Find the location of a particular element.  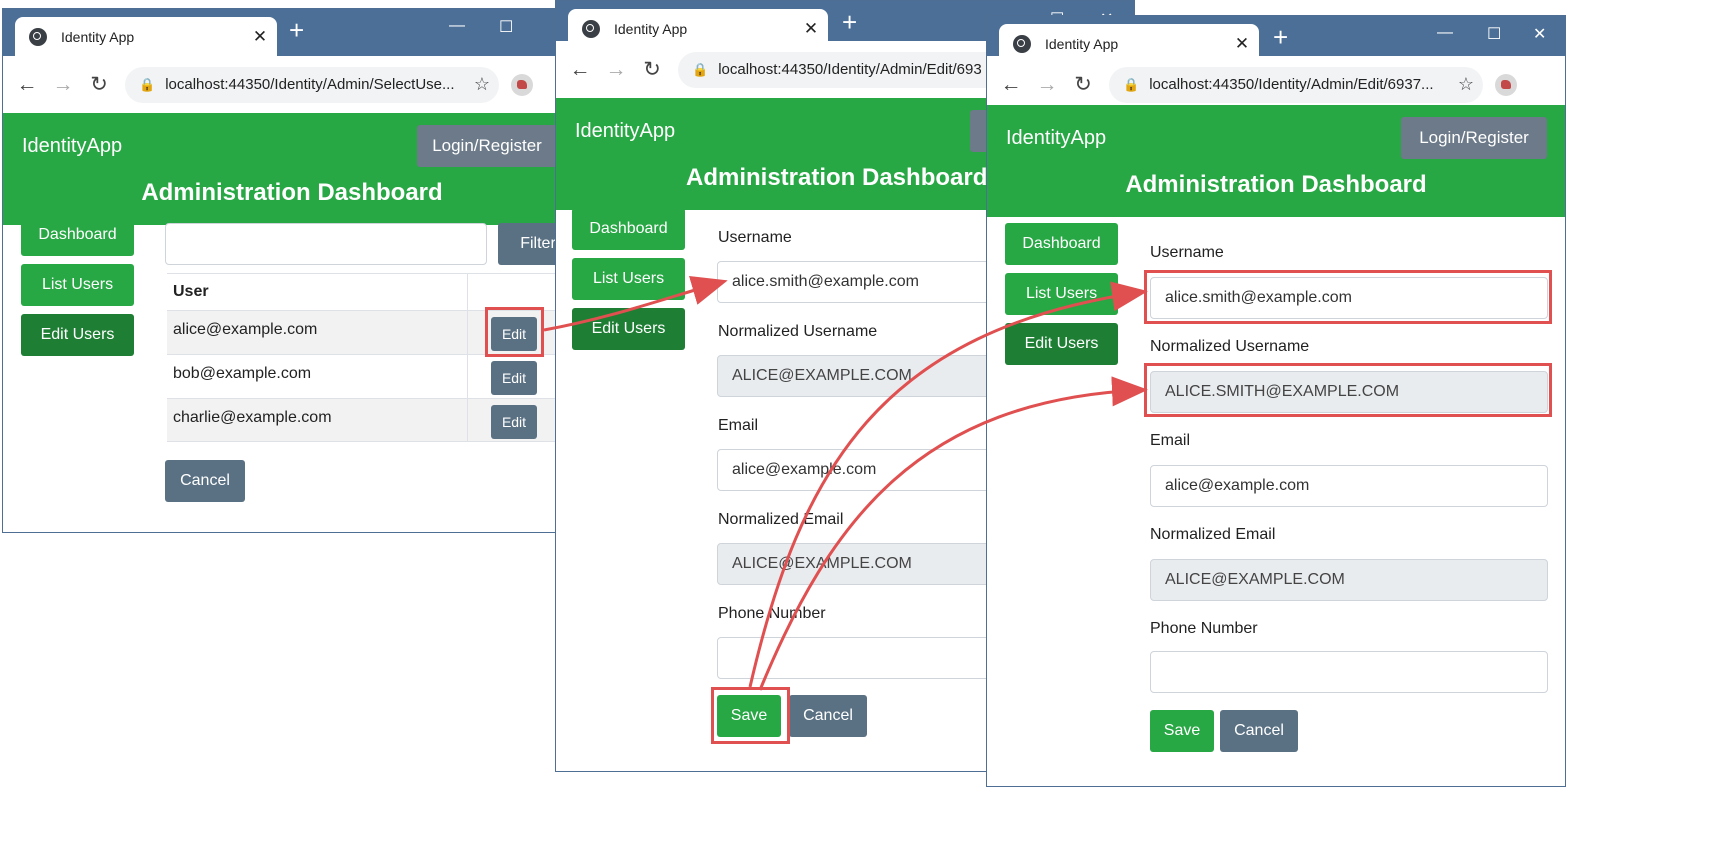

arrow-save-to-username is located at coordinates (948, 484).